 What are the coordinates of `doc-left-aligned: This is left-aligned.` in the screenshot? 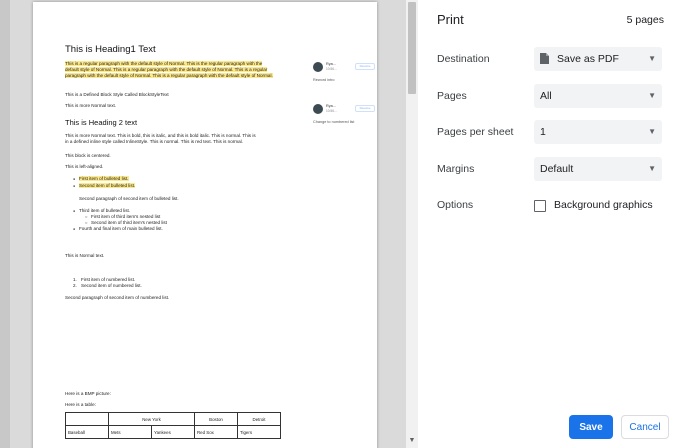 It's located at (84, 166).